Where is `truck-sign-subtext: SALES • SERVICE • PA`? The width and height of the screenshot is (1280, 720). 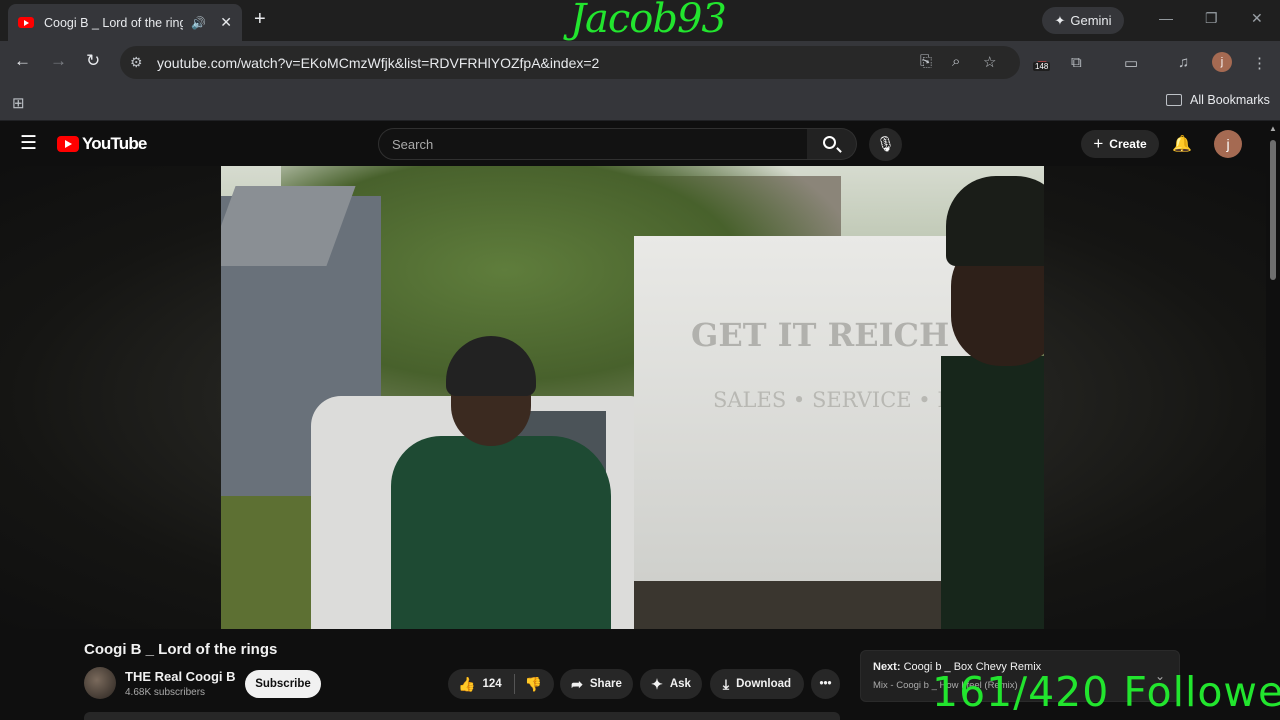
truck-sign-subtext: SALES • SERVICE • PA is located at coordinates (839, 400).